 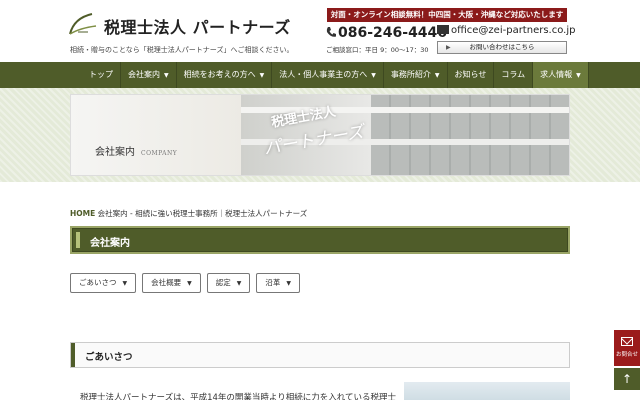 What do you see at coordinates (556, 74) in the screenshot?
I see `nav-label: 求人情報` at bounding box center [556, 74].